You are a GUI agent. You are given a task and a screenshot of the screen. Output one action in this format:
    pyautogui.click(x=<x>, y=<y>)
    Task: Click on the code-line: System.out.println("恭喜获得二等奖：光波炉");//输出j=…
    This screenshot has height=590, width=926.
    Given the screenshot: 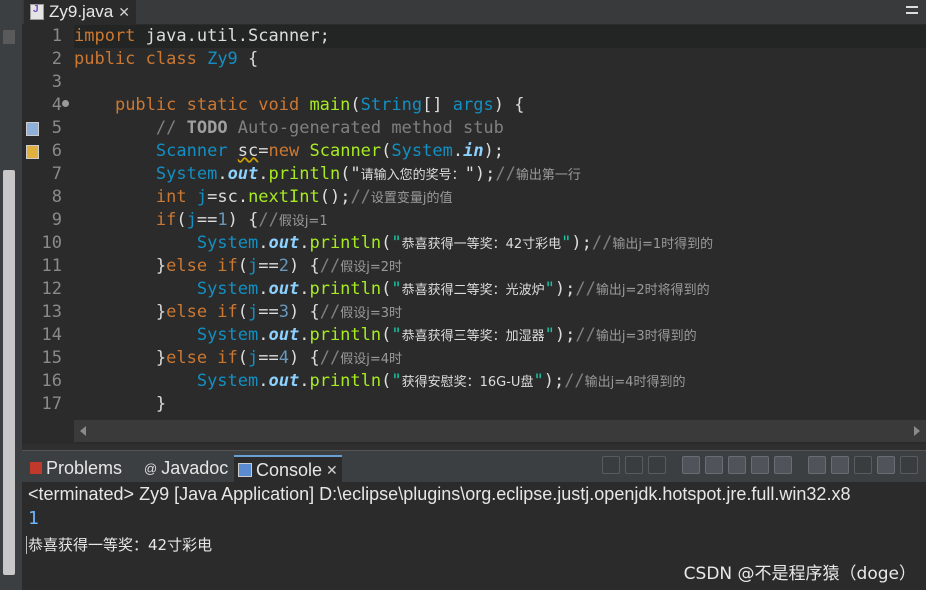 What is the action you would take?
    pyautogui.click(x=392, y=290)
    